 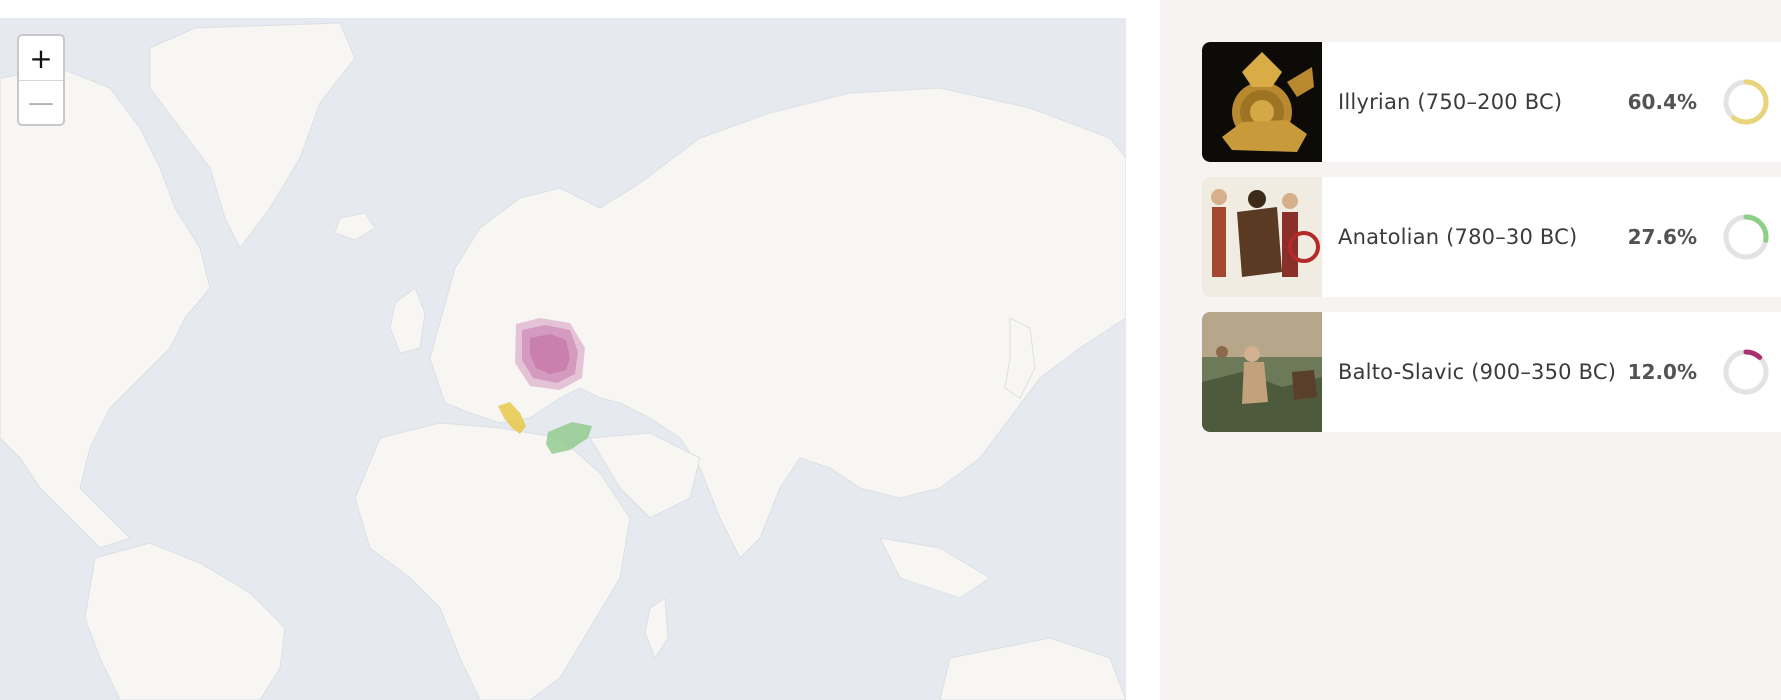 What do you see at coordinates (1450, 102) in the screenshot?
I see `result-label: Illyrian (750–200 BC)` at bounding box center [1450, 102].